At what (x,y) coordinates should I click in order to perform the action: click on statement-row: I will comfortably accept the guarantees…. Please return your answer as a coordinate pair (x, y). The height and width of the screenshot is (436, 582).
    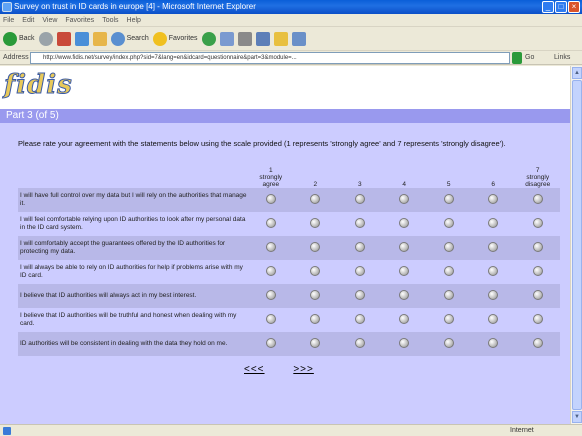
    Looking at the image, I should click on (289, 248).